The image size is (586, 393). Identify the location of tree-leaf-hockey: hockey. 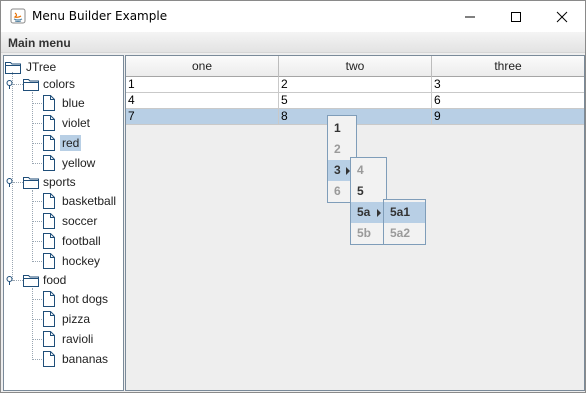
(67, 261).